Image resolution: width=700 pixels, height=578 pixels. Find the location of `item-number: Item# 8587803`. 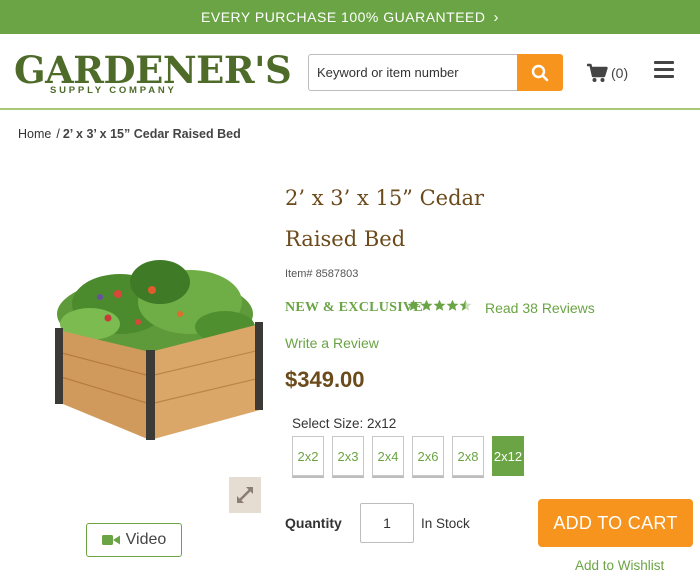

item-number: Item# 8587803 is located at coordinates (322, 274).